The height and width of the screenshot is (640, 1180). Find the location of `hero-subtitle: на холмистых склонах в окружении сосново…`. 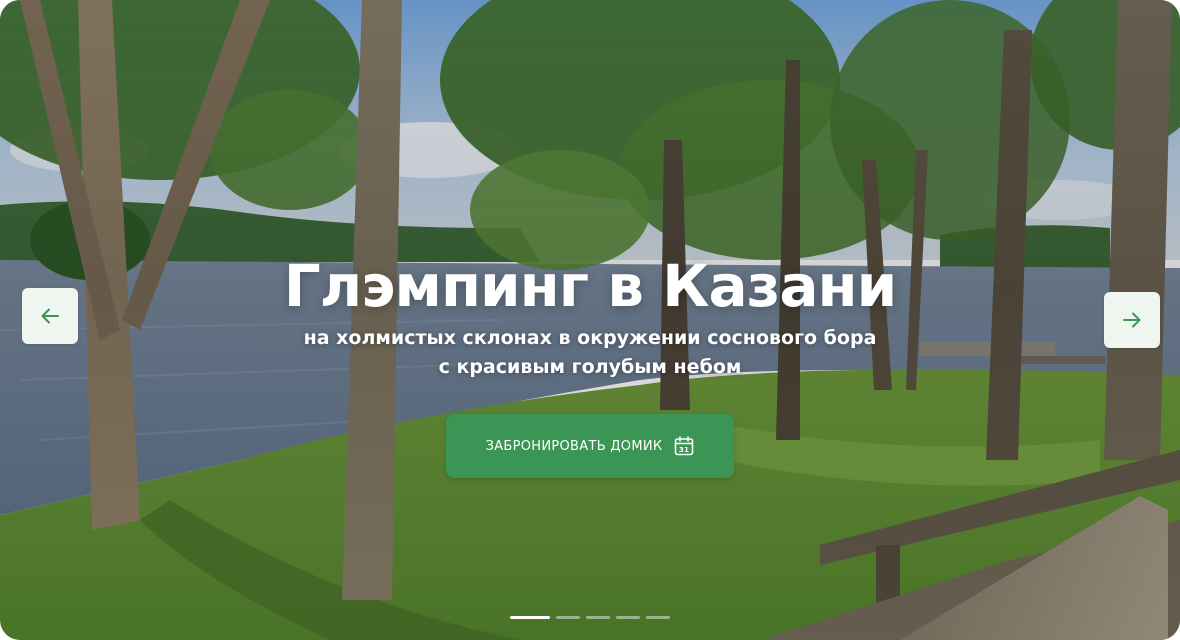

hero-subtitle: на холмистых склонах в окружении сосново… is located at coordinates (590, 353).